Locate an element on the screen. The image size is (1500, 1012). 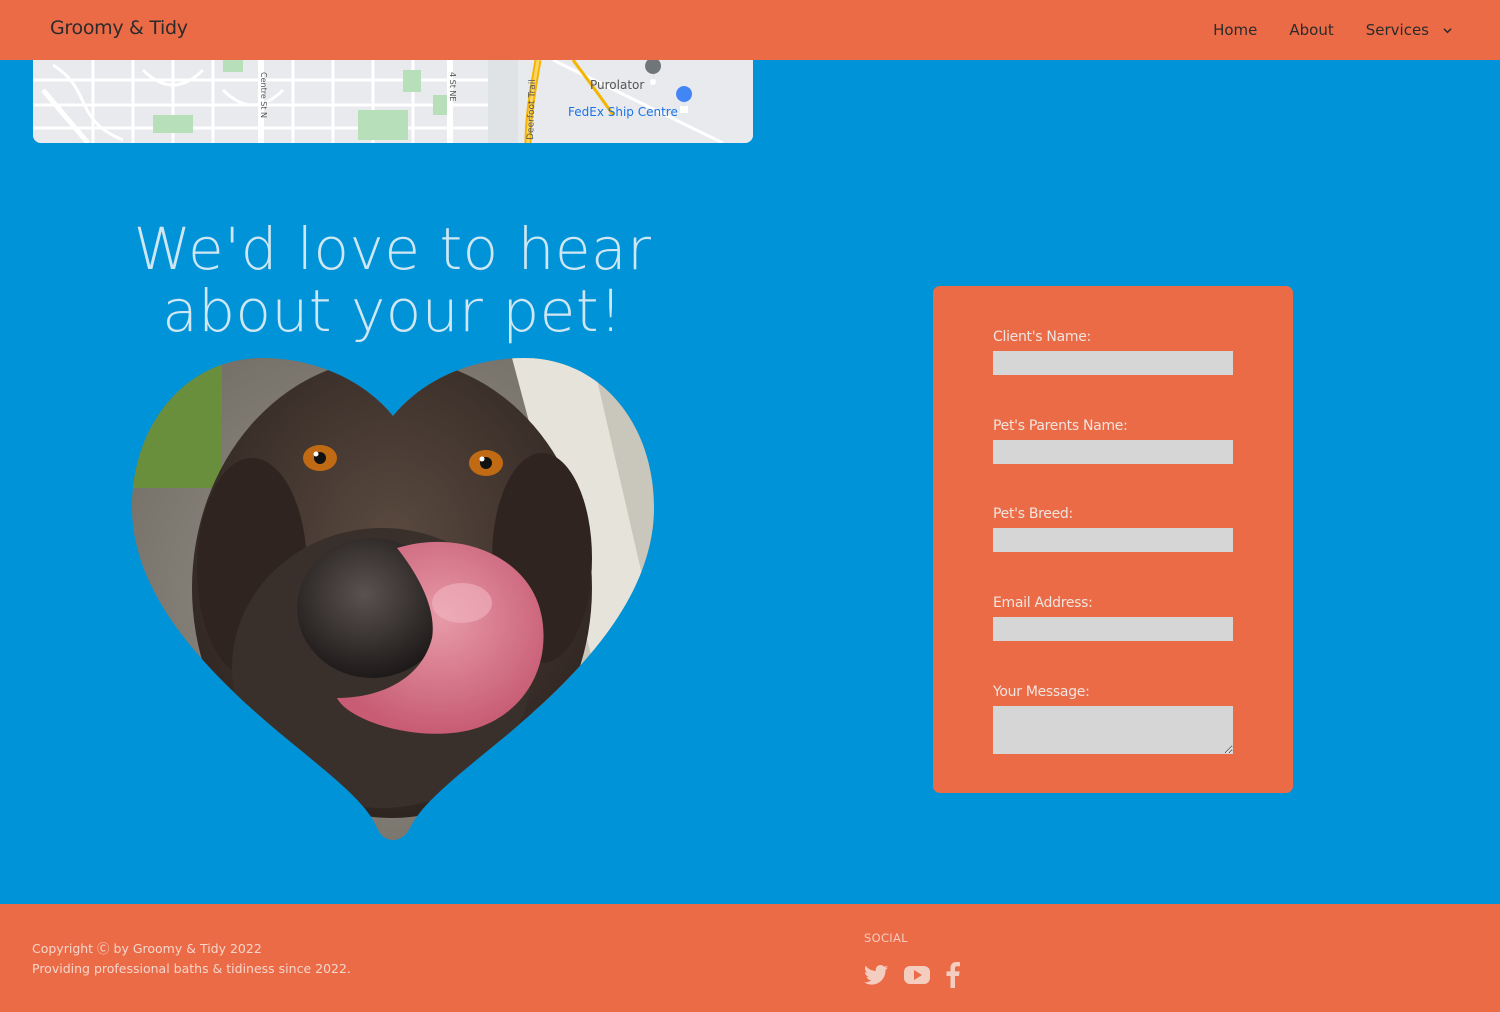
site-brand: Groomy & Tidy is located at coordinates (119, 28).